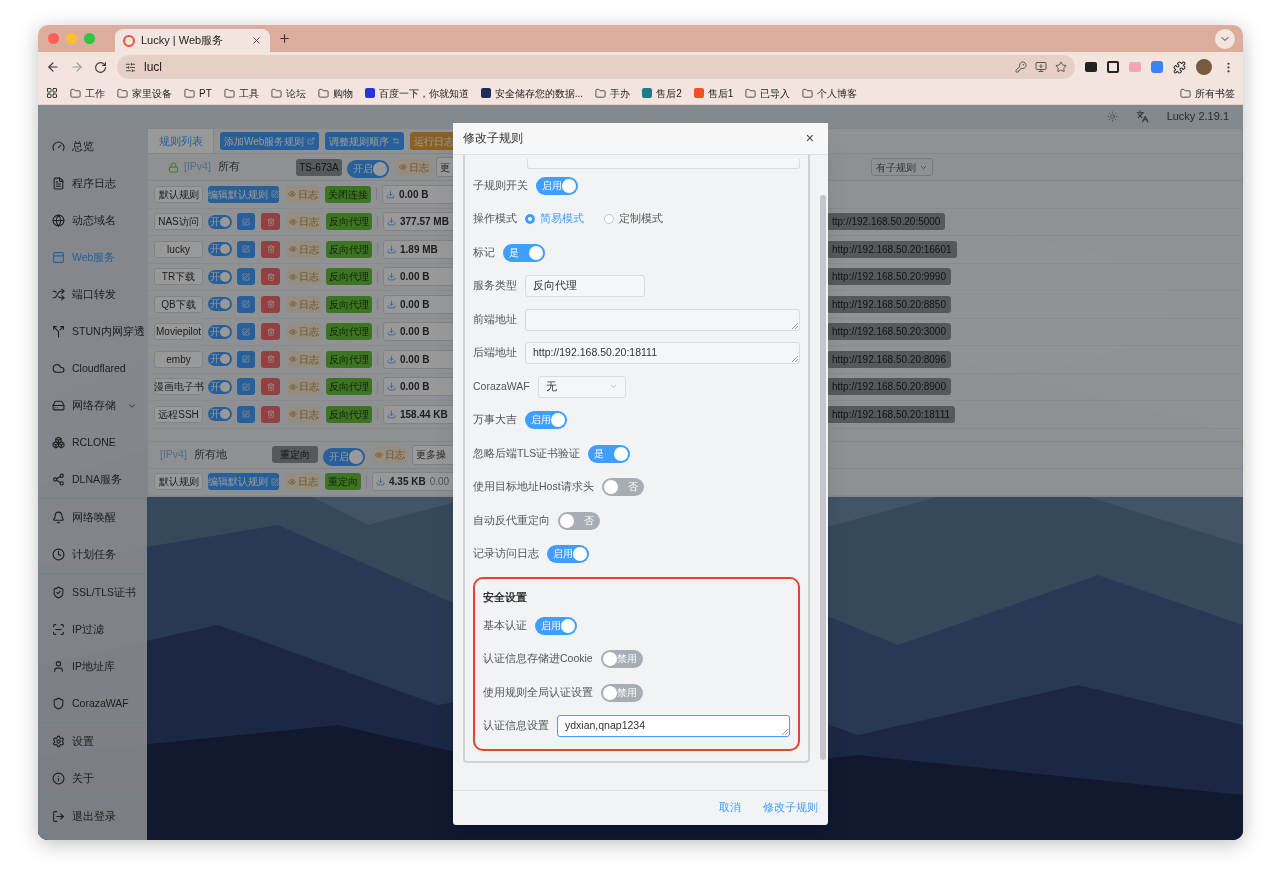 The width and height of the screenshot is (1280, 890). What do you see at coordinates (241, 93) in the screenshot?
I see `bookmark: 工具` at bounding box center [241, 93].